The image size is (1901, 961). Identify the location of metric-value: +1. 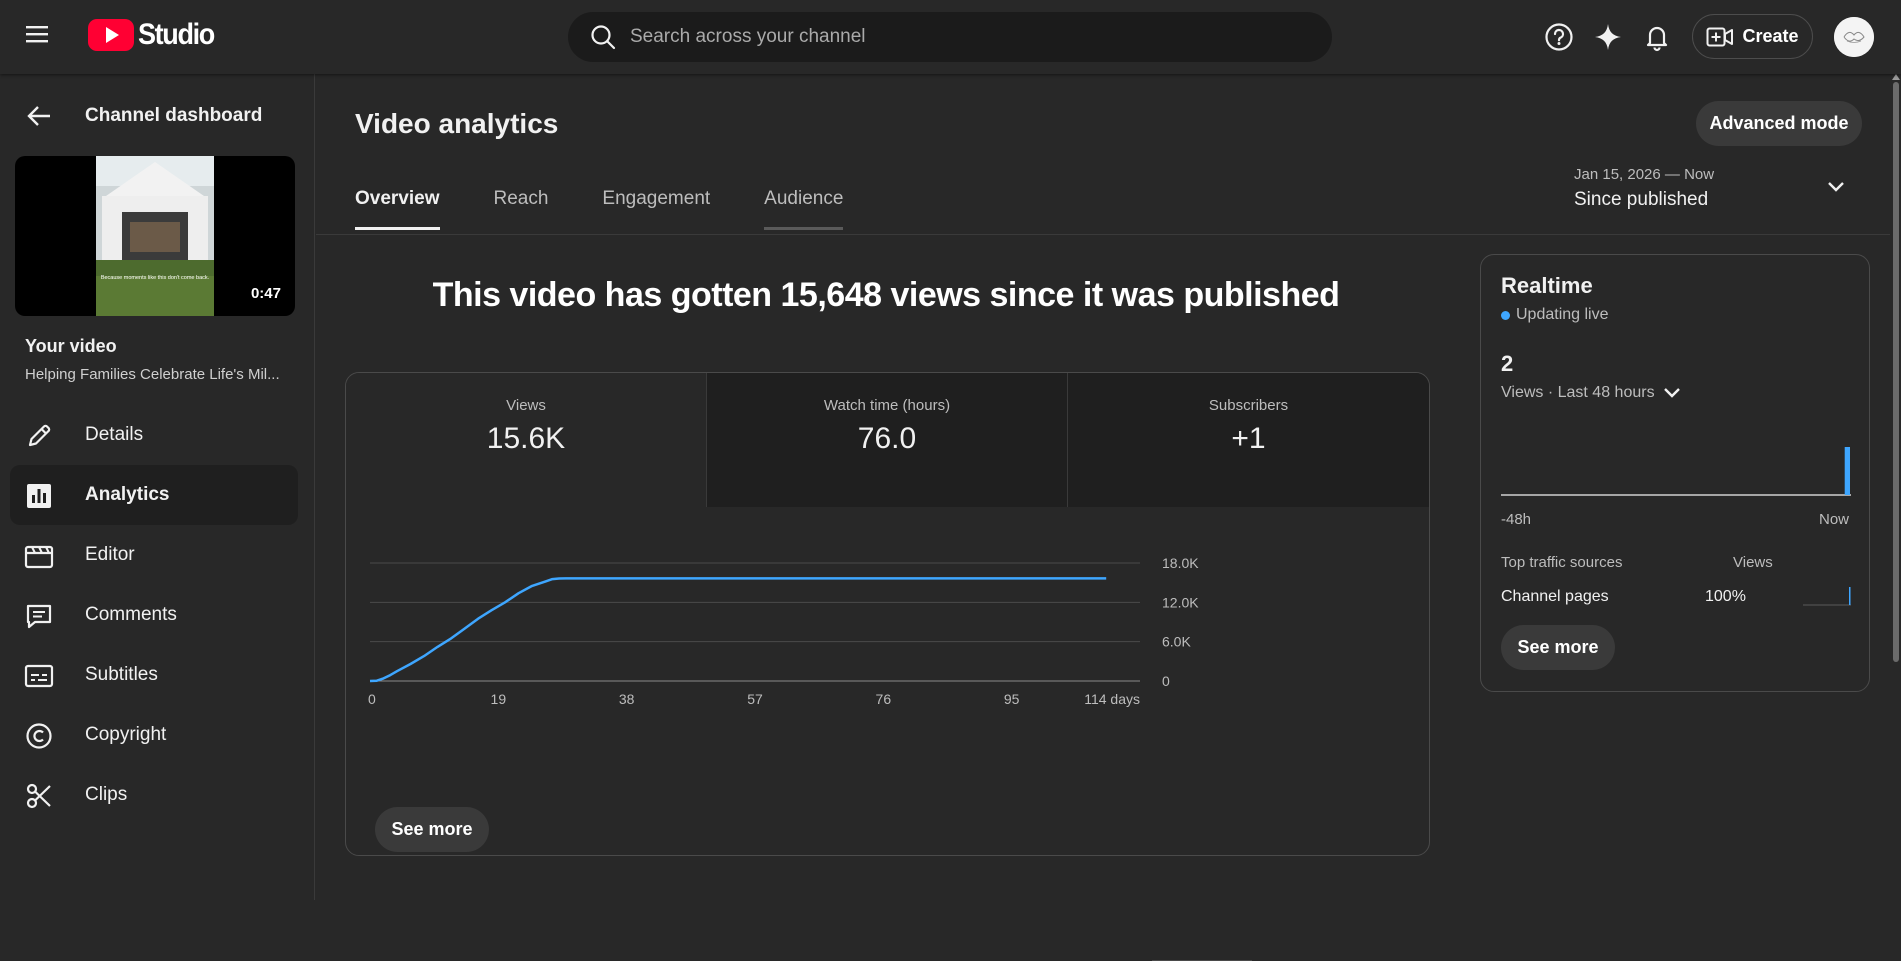
(1248, 438).